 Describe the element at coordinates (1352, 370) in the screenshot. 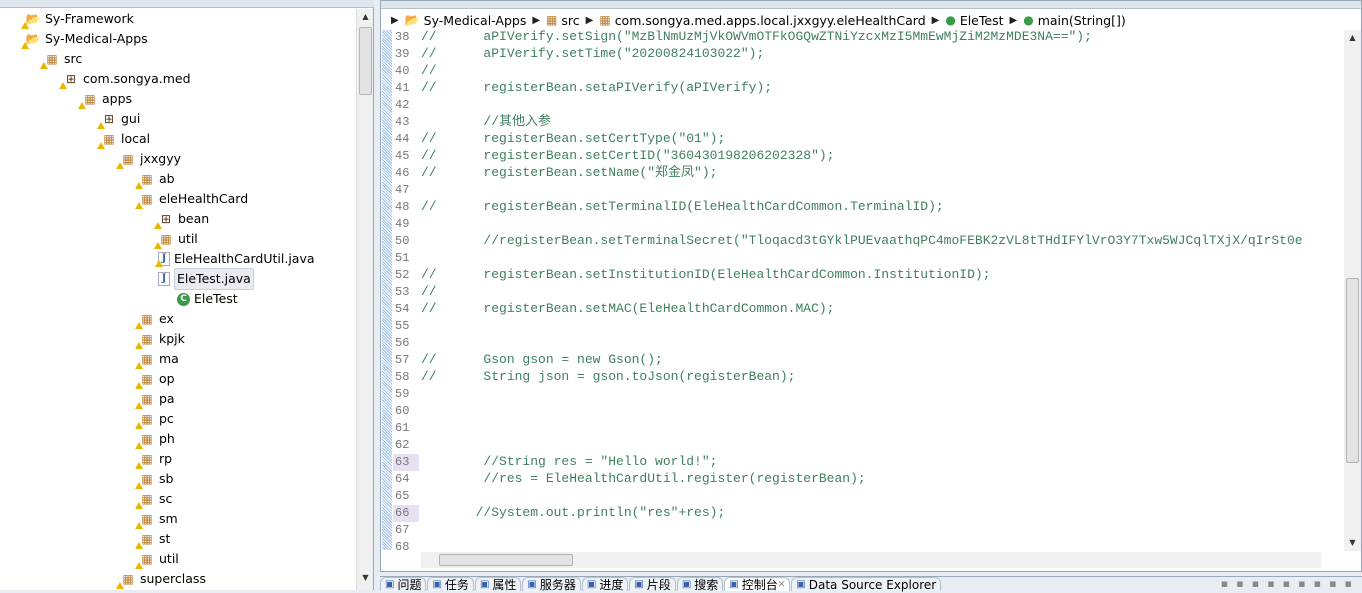

I see `editor-scroll-thumb` at that location.